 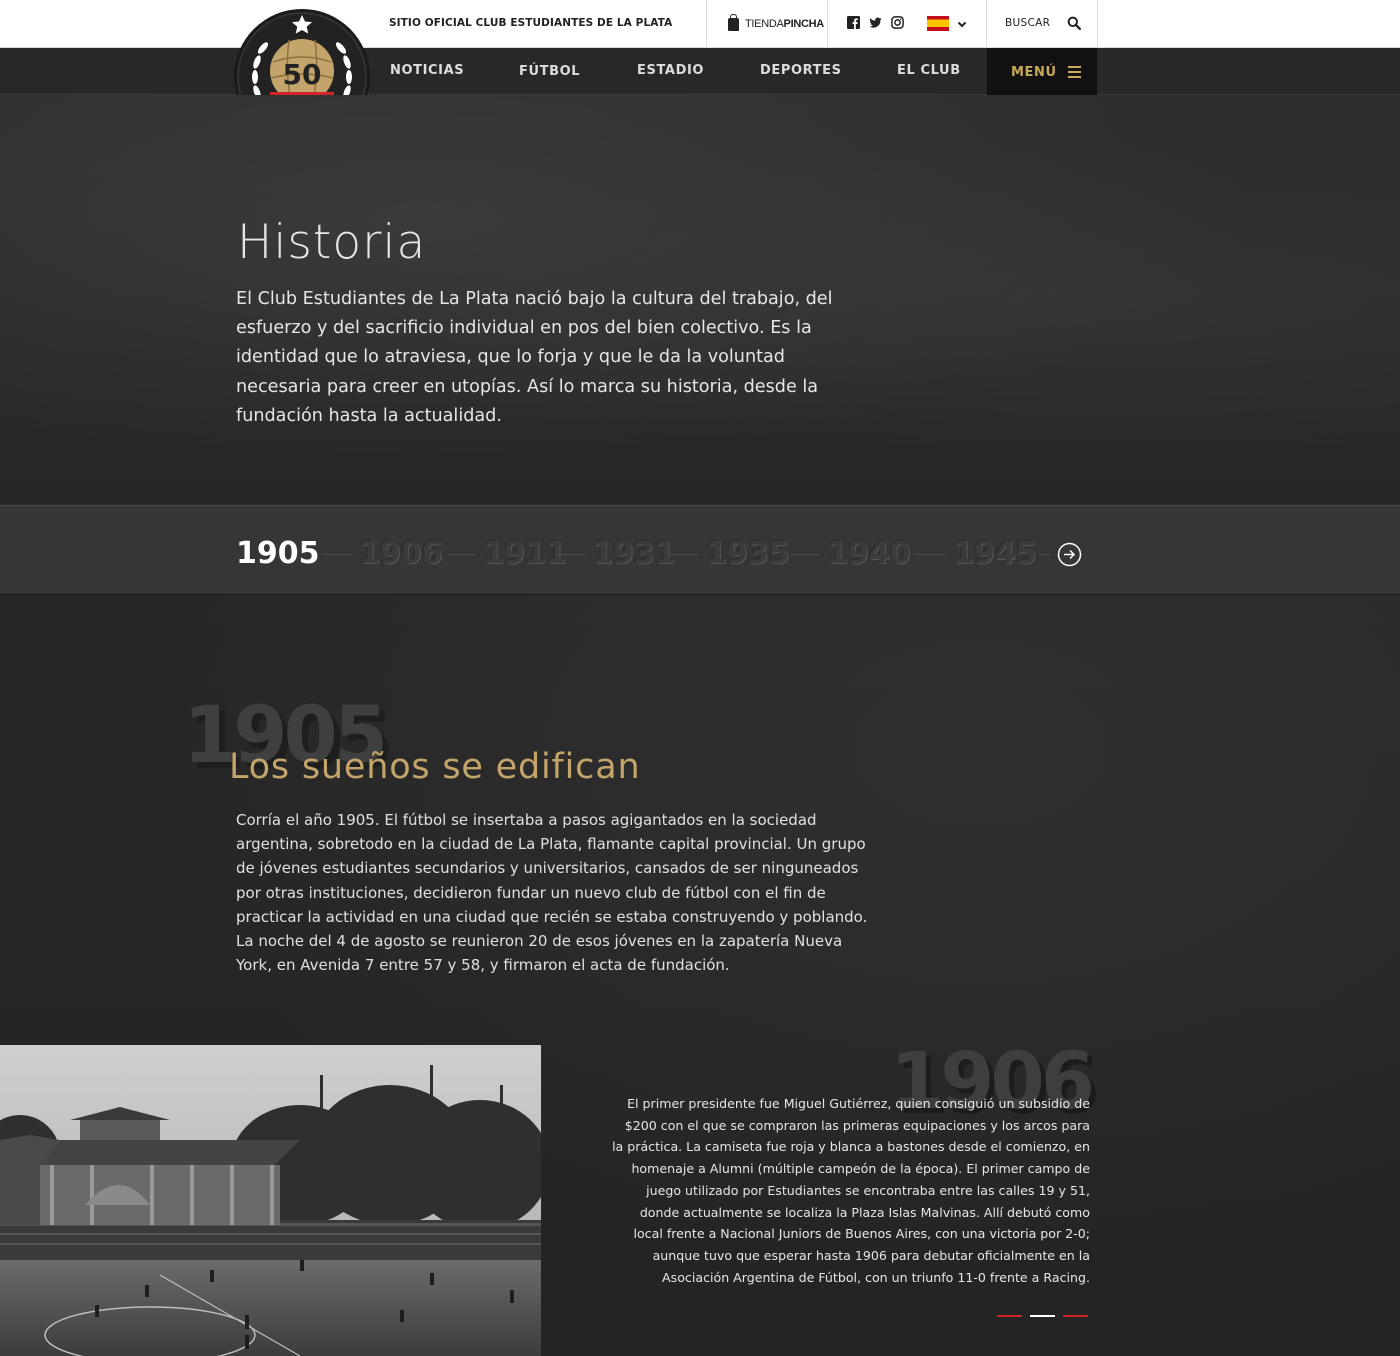 I want to click on language-selector, so click(x=947, y=23).